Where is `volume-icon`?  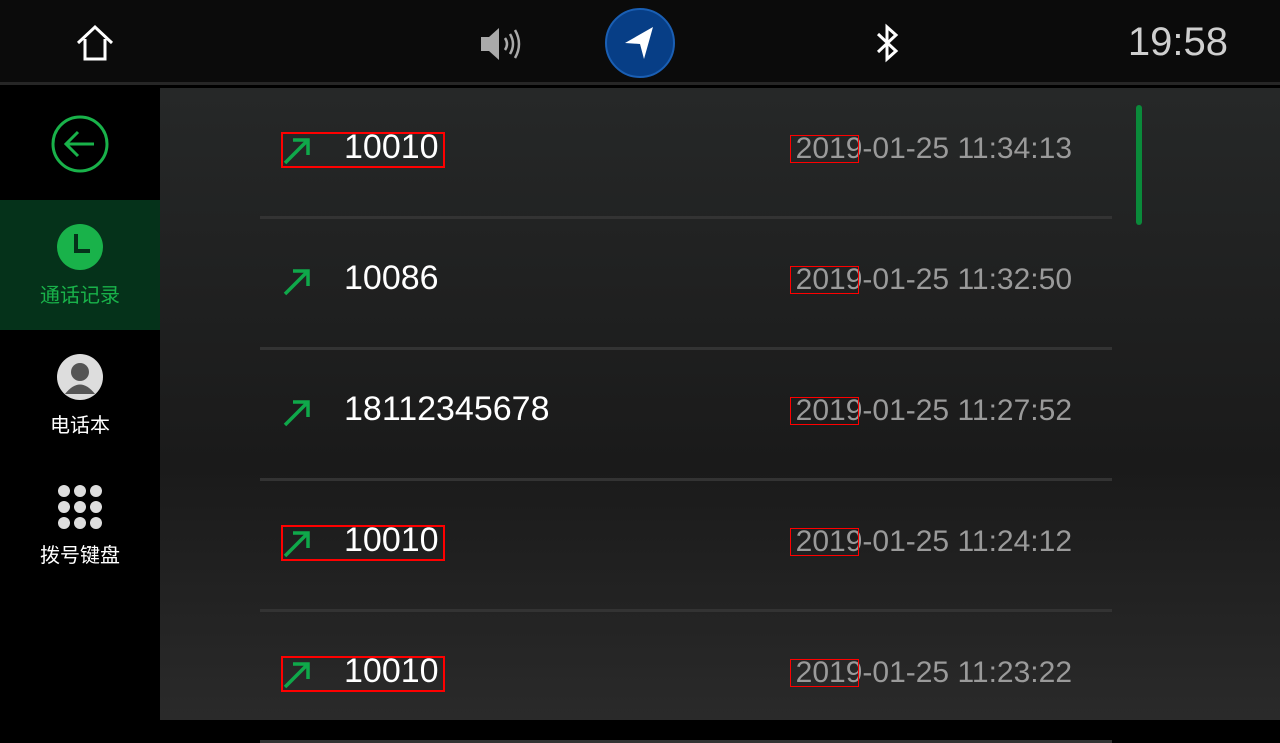
volume-icon is located at coordinates (502, 44).